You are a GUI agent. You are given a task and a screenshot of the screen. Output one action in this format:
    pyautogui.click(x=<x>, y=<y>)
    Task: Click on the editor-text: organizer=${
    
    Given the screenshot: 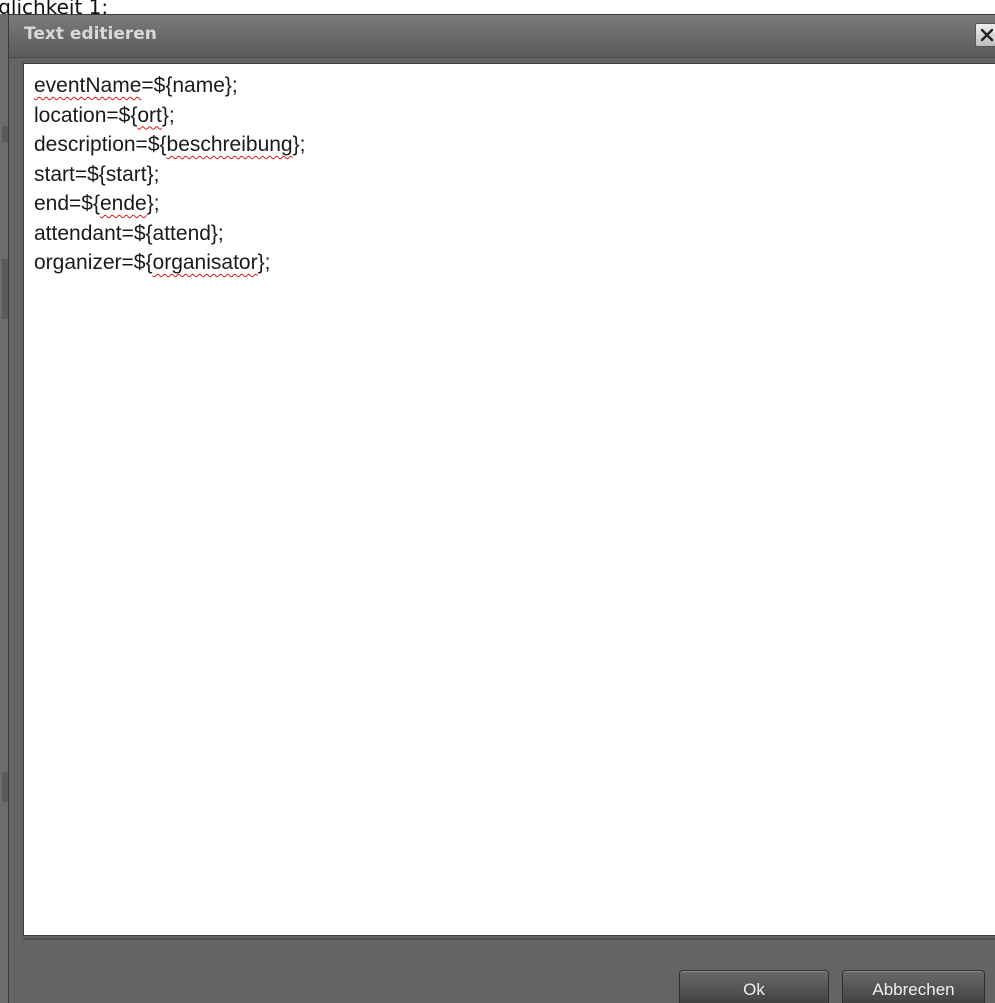 What is the action you would take?
    pyautogui.click(x=93, y=262)
    